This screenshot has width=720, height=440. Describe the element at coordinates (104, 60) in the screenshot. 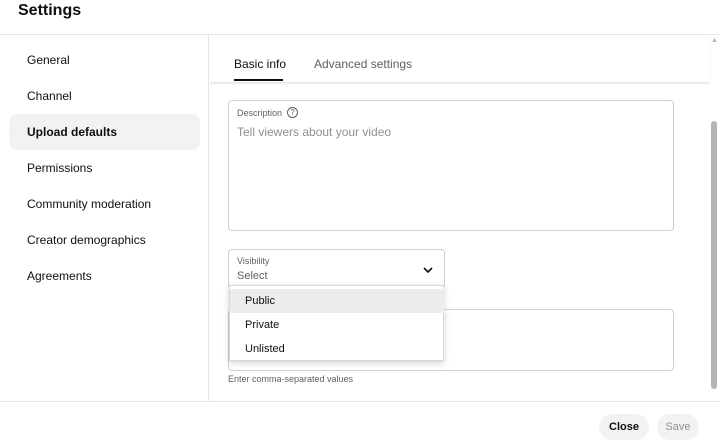

I see `sidebar-item-general: General` at that location.